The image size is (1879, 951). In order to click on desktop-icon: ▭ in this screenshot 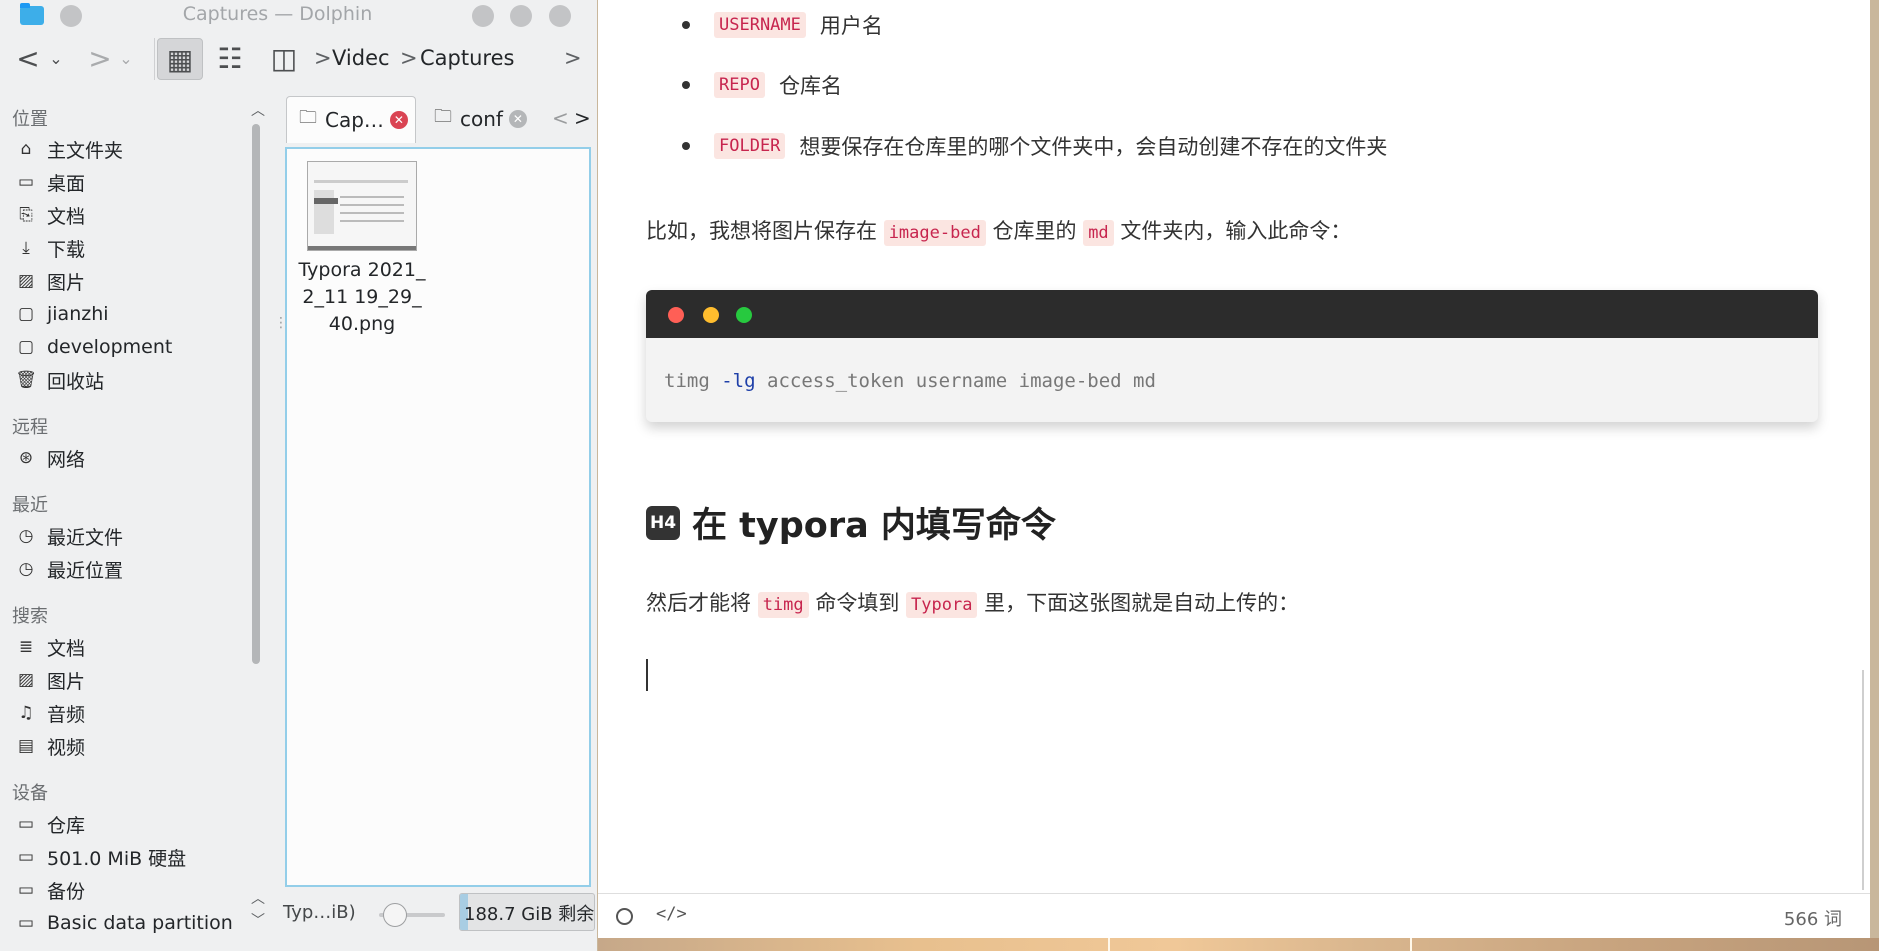, I will do `click(26, 182)`.